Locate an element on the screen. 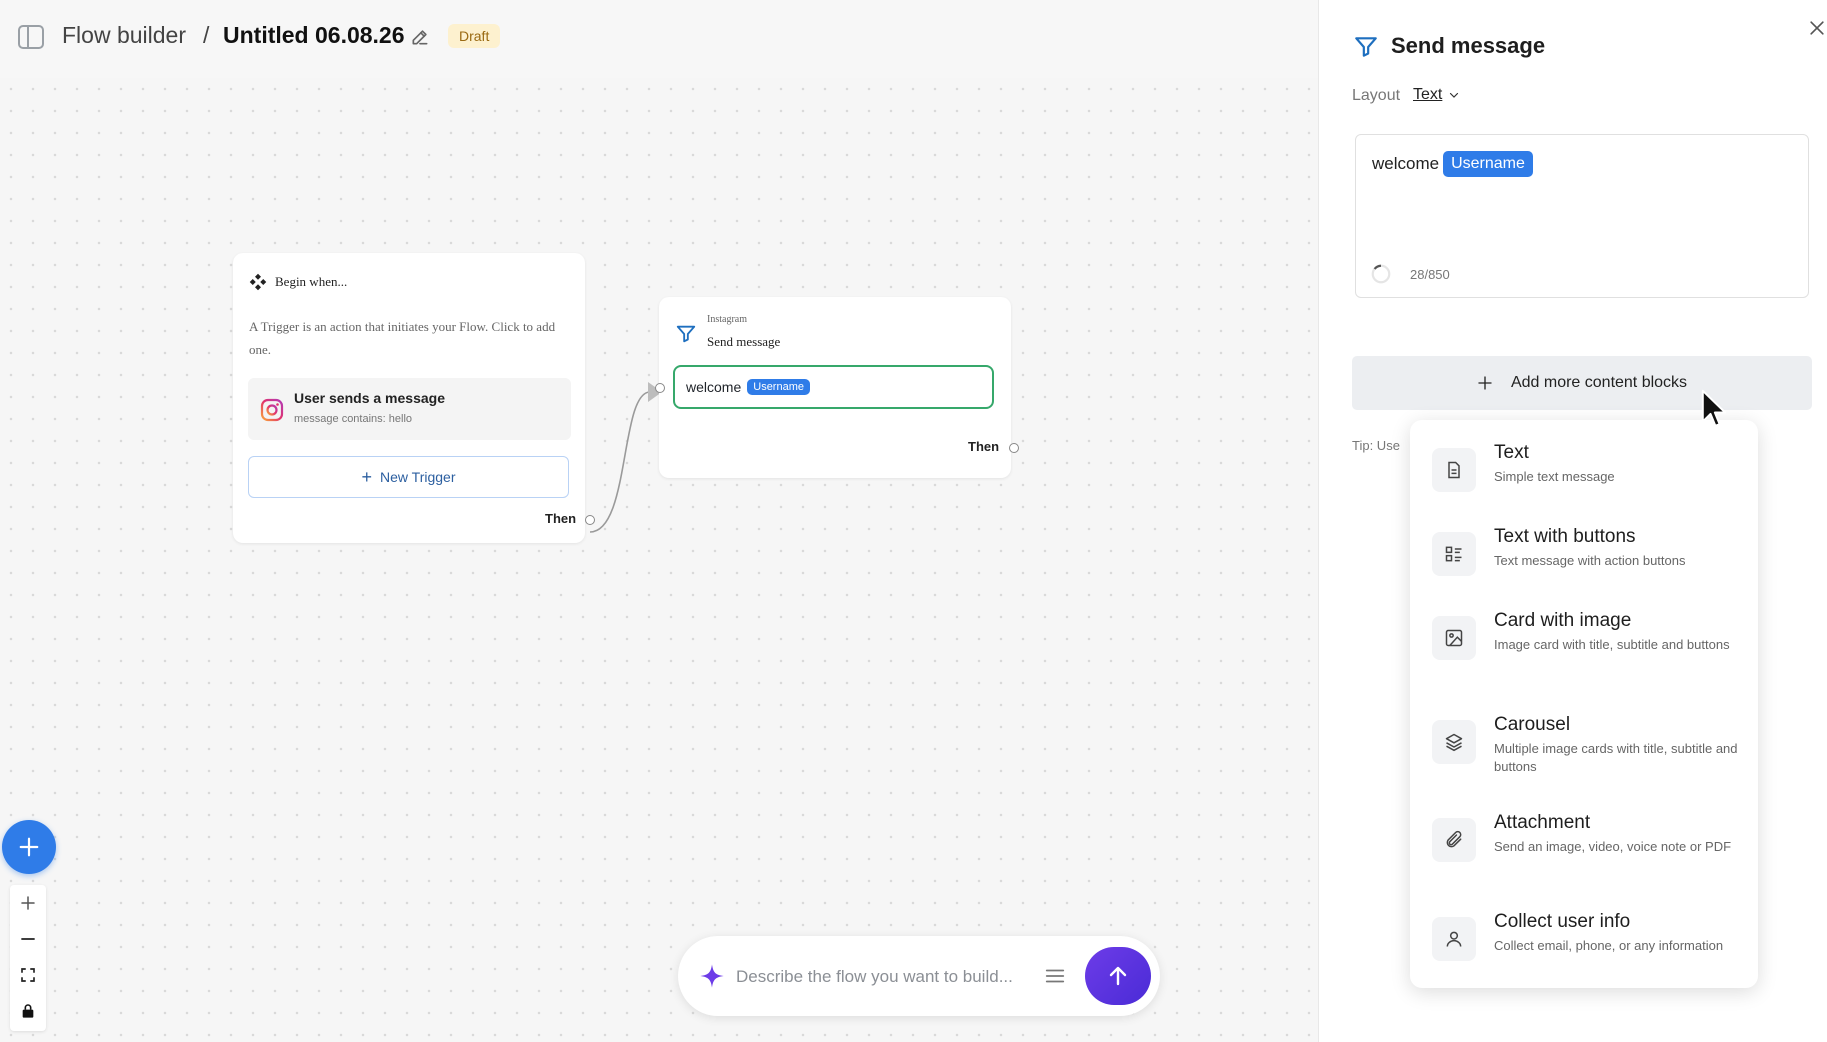  menu-item-title: Text is located at coordinates (1511, 452).